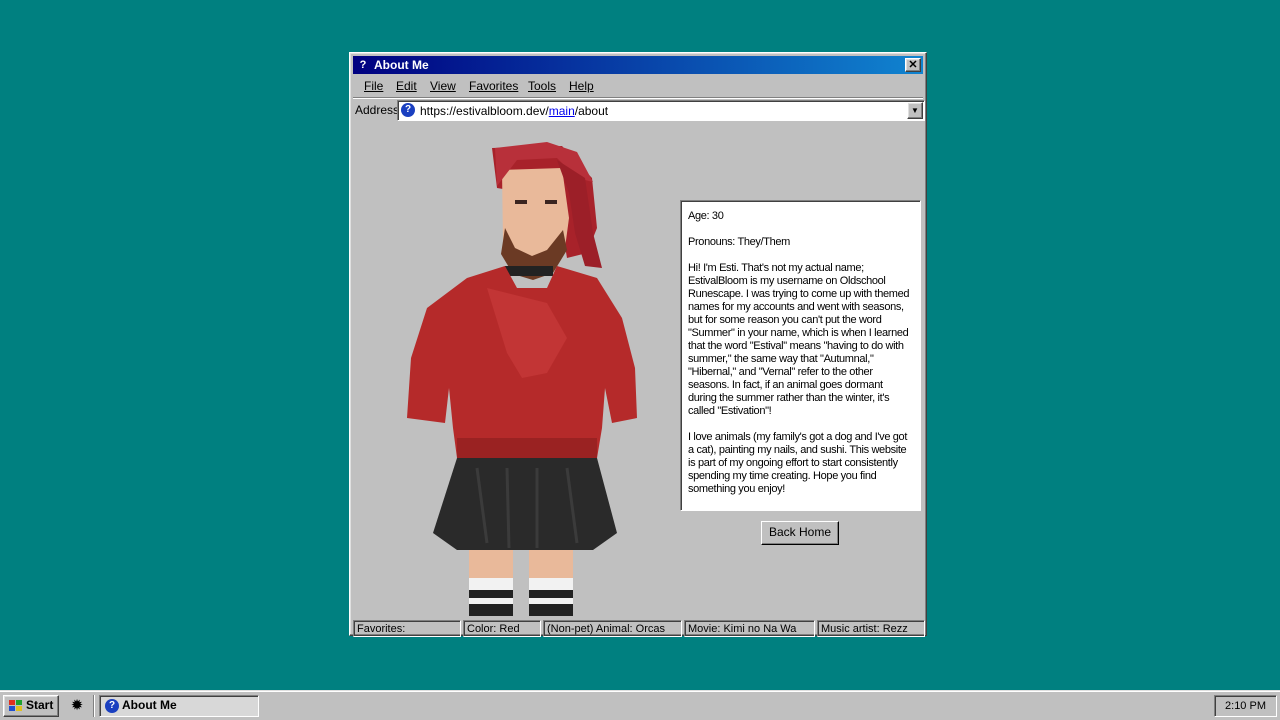 The height and width of the screenshot is (720, 1280). What do you see at coordinates (749, 628) in the screenshot?
I see `status-movie: Movie: Kimi no Na Wa` at bounding box center [749, 628].